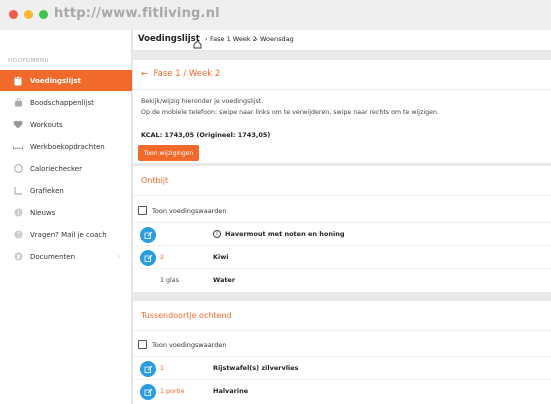 This screenshot has width=551, height=404. Describe the element at coordinates (221, 257) in the screenshot. I see `food-name: Kiwi` at that location.